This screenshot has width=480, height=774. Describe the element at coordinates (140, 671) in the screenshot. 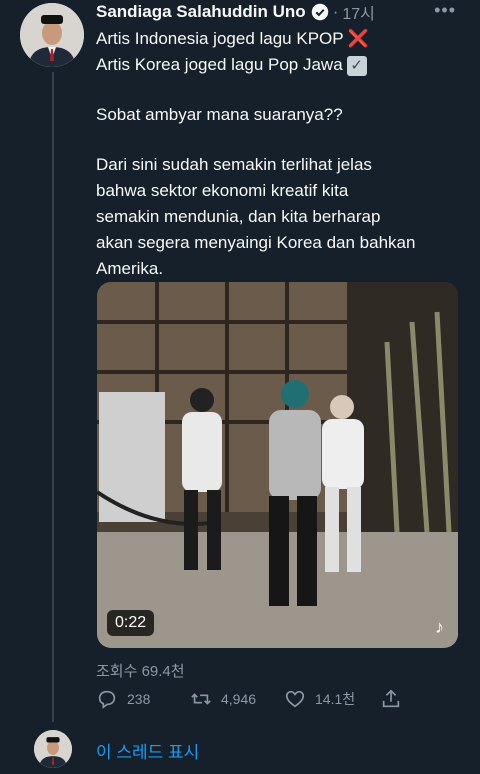

I see `view-count: 조회수 69.4천` at that location.